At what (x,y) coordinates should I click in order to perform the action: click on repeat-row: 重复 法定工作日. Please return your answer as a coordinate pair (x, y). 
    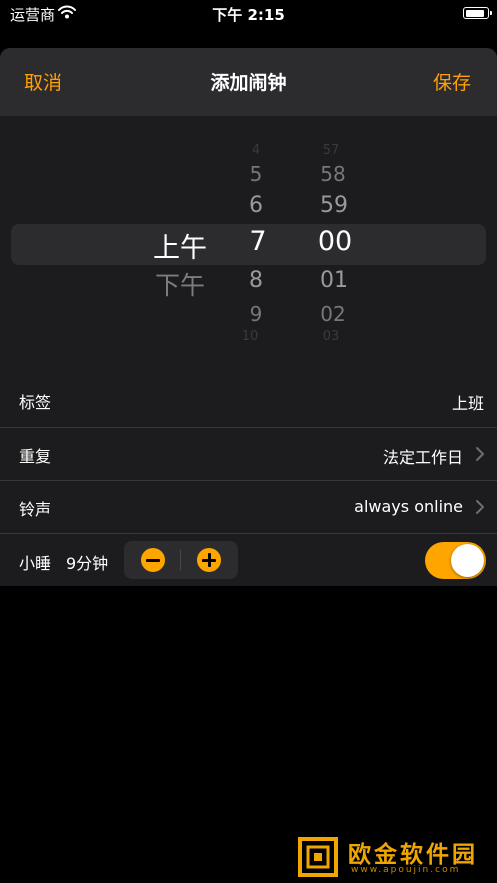
    Looking at the image, I should click on (248, 453).